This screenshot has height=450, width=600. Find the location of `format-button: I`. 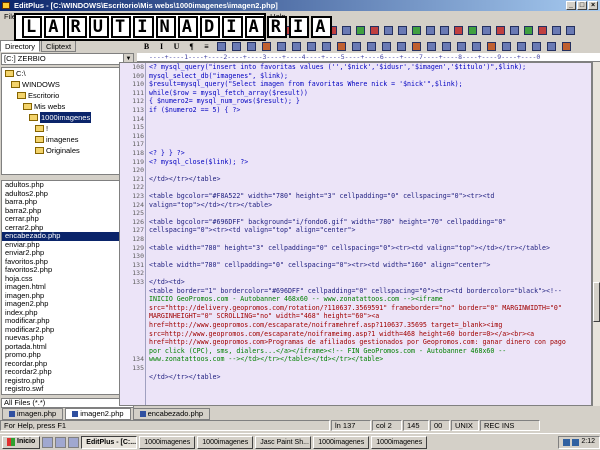

format-button: I is located at coordinates (161, 46).